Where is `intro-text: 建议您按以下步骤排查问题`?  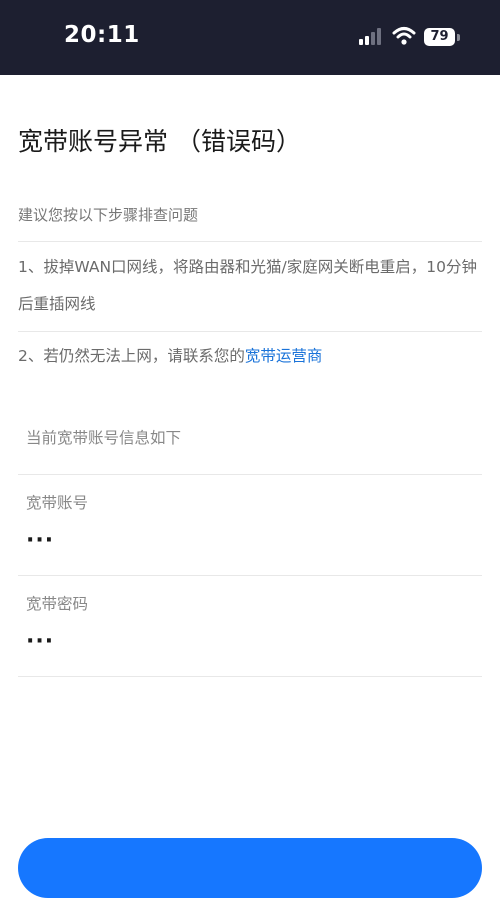
intro-text: 建议您按以下步骤排查问题 is located at coordinates (108, 215).